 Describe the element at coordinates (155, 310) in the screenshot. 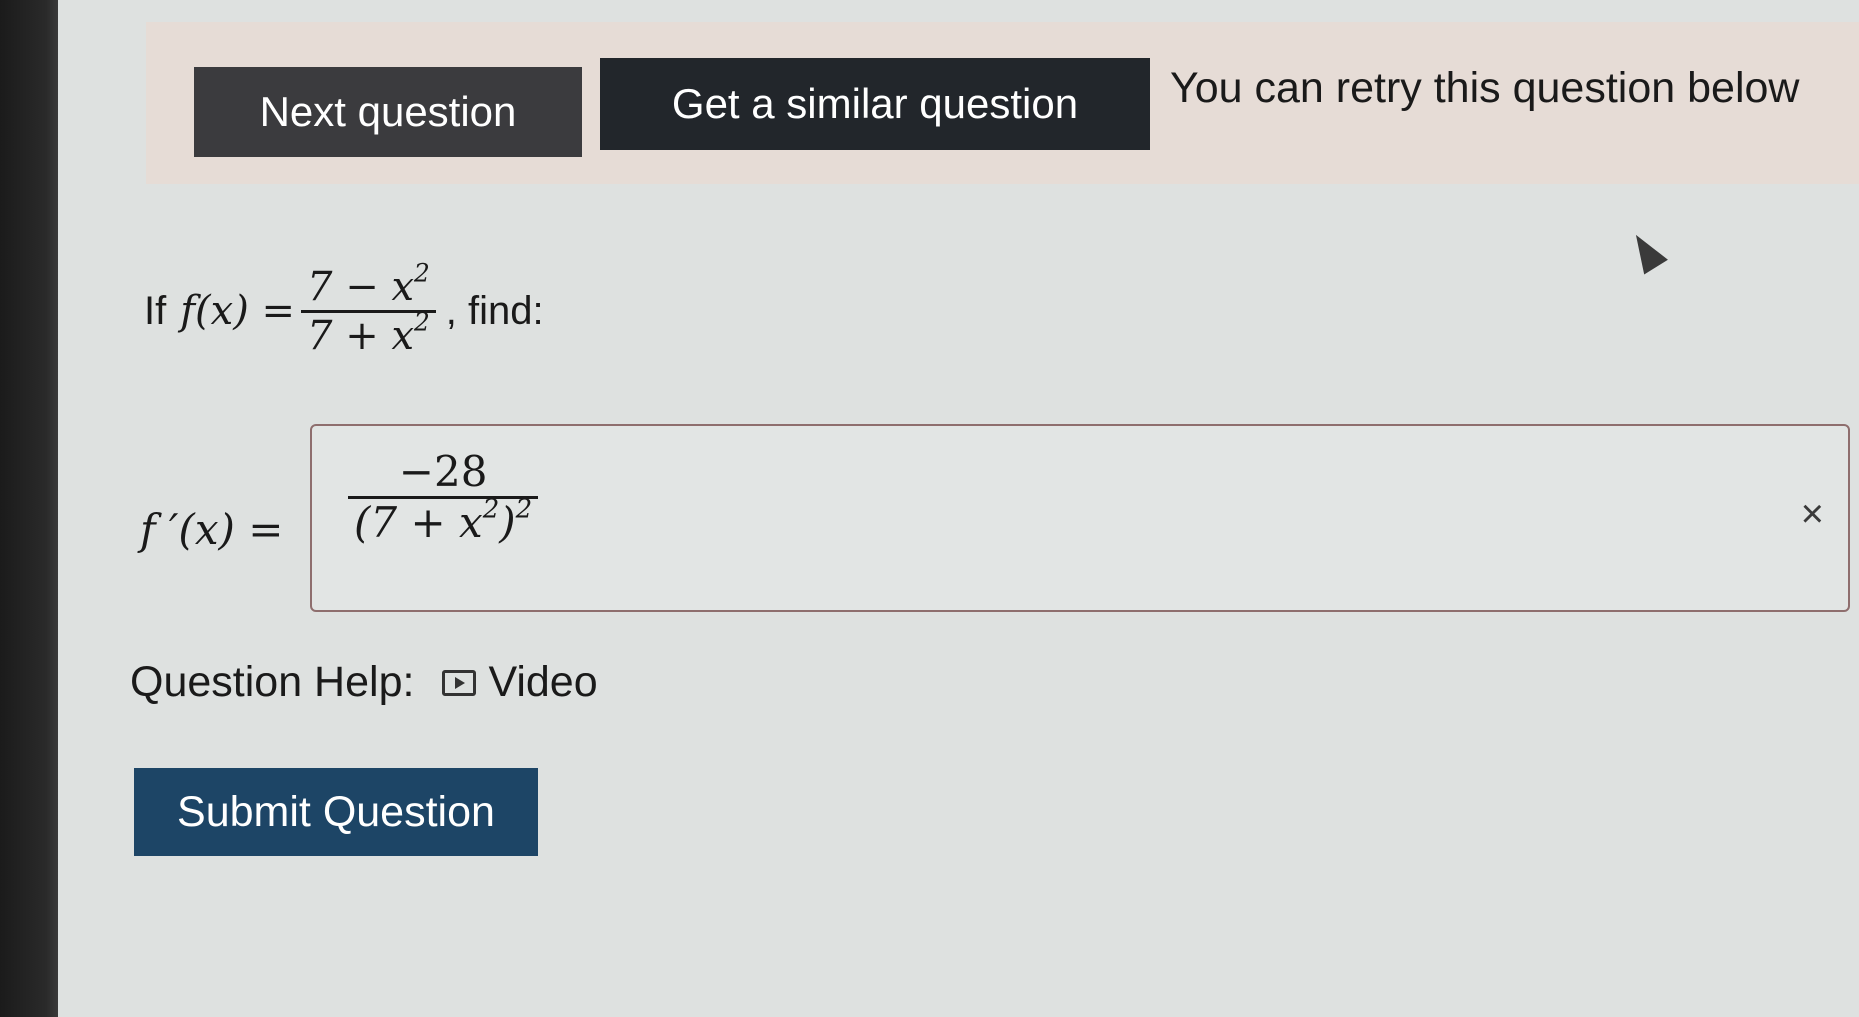

I see `question-prefix: If` at that location.